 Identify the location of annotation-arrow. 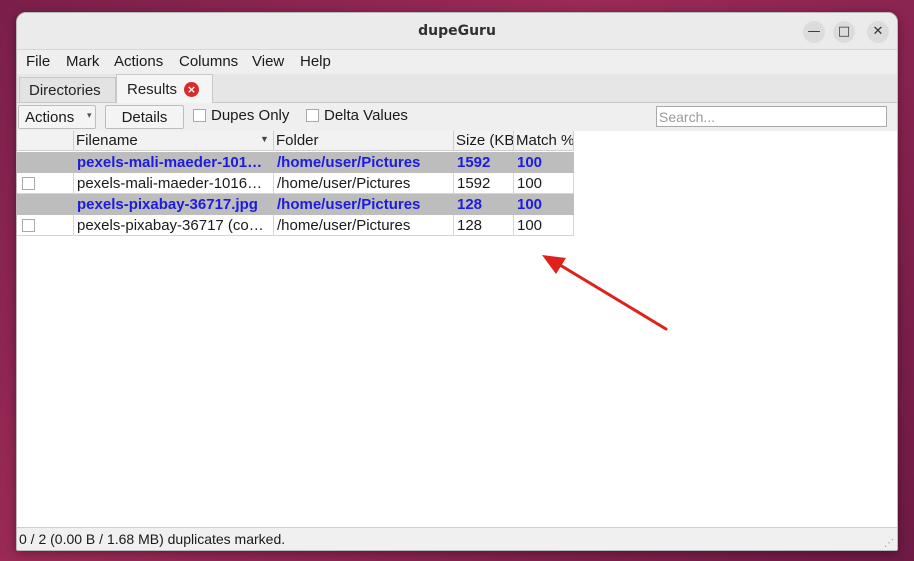
(605, 293).